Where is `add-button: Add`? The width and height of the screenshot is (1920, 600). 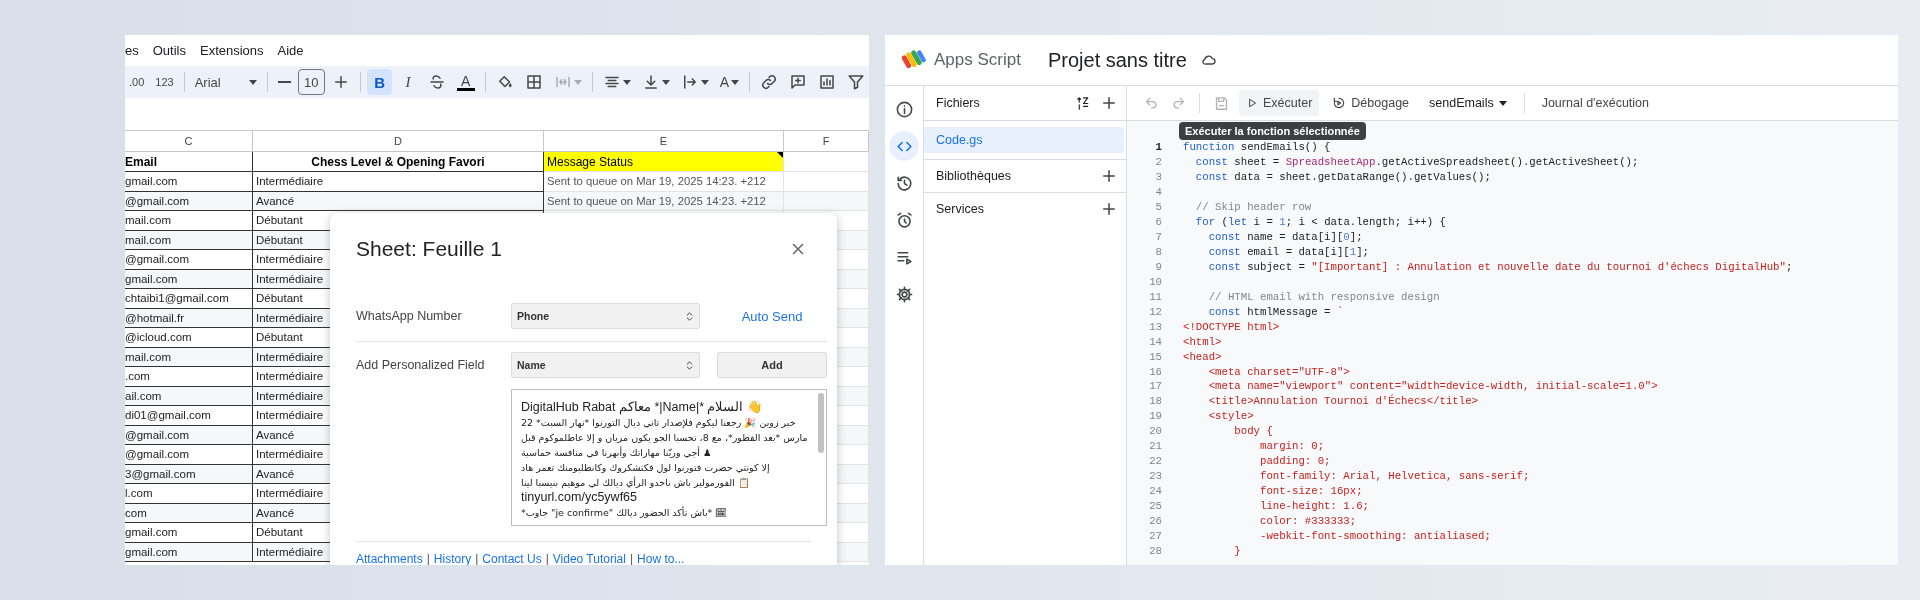
add-button: Add is located at coordinates (772, 365).